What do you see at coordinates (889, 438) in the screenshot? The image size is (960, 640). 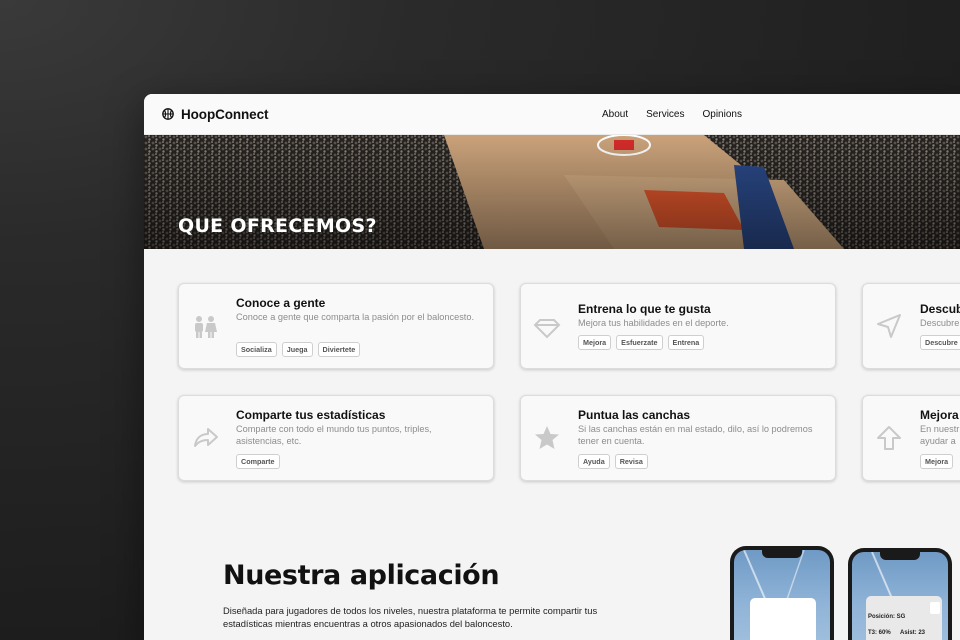 I see `arrow-up-icon` at bounding box center [889, 438].